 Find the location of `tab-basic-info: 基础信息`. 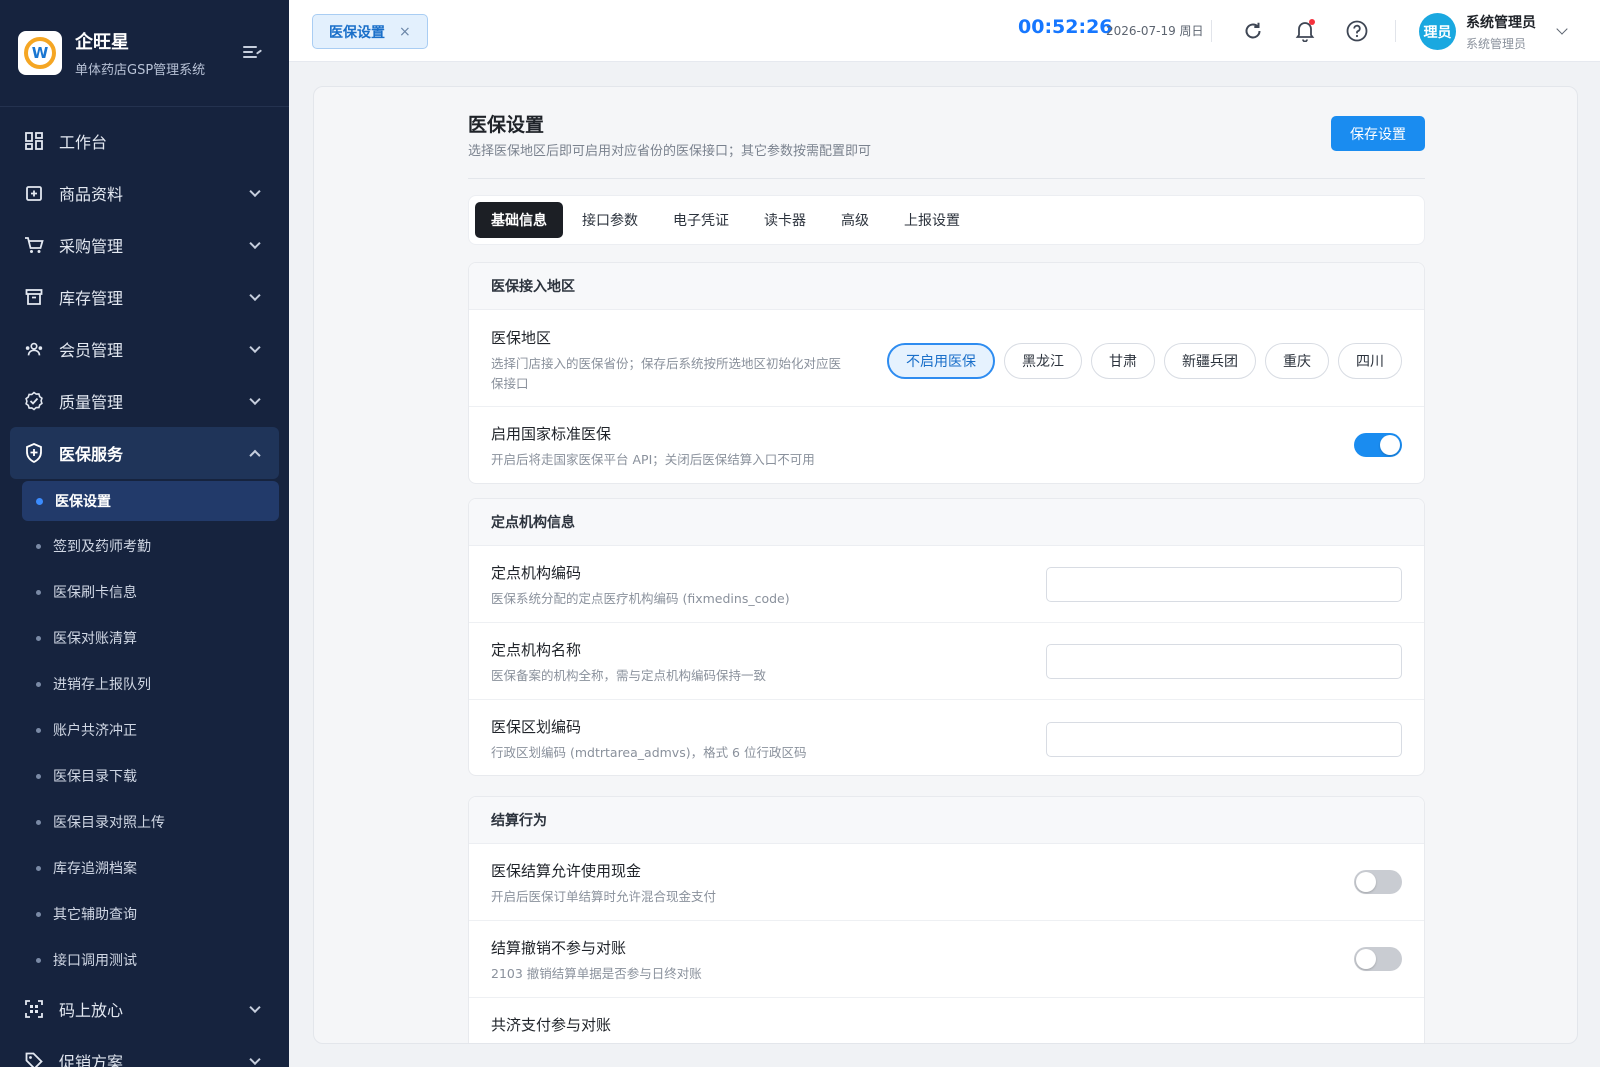

tab-basic-info: 基础信息 is located at coordinates (519, 220).